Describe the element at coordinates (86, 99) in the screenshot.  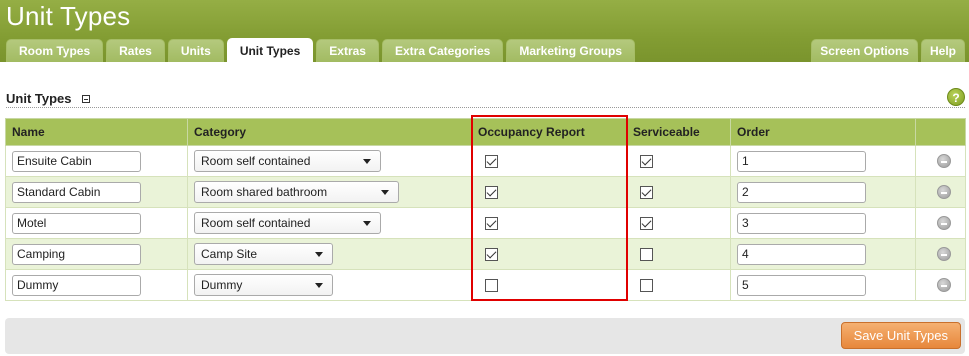
I see `collapse-icon` at that location.